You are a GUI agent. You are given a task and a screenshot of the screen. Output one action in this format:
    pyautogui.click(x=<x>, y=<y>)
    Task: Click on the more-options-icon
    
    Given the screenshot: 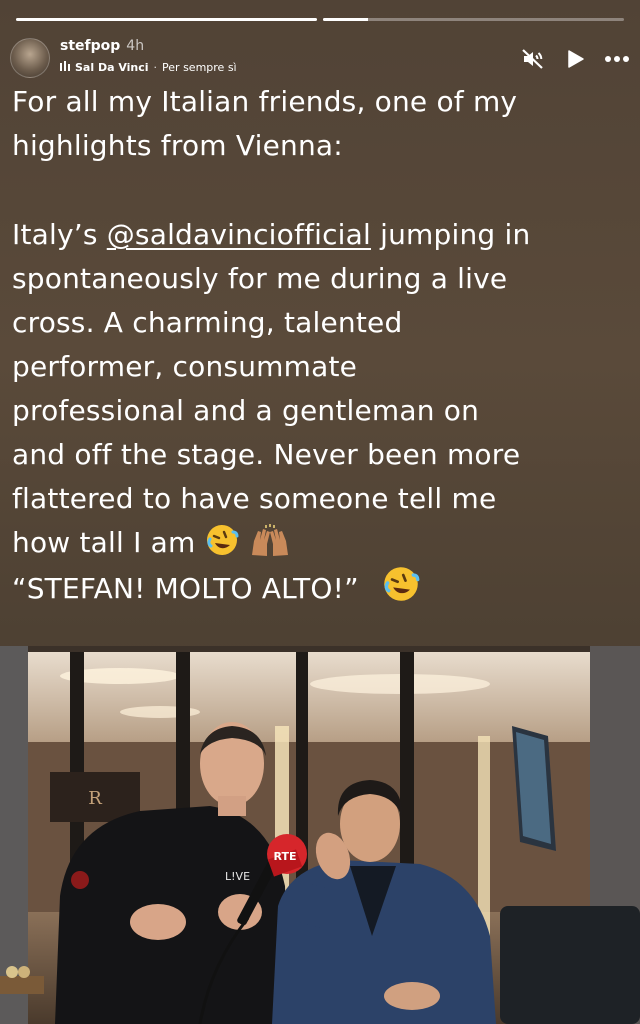 What is the action you would take?
    pyautogui.click(x=617, y=59)
    